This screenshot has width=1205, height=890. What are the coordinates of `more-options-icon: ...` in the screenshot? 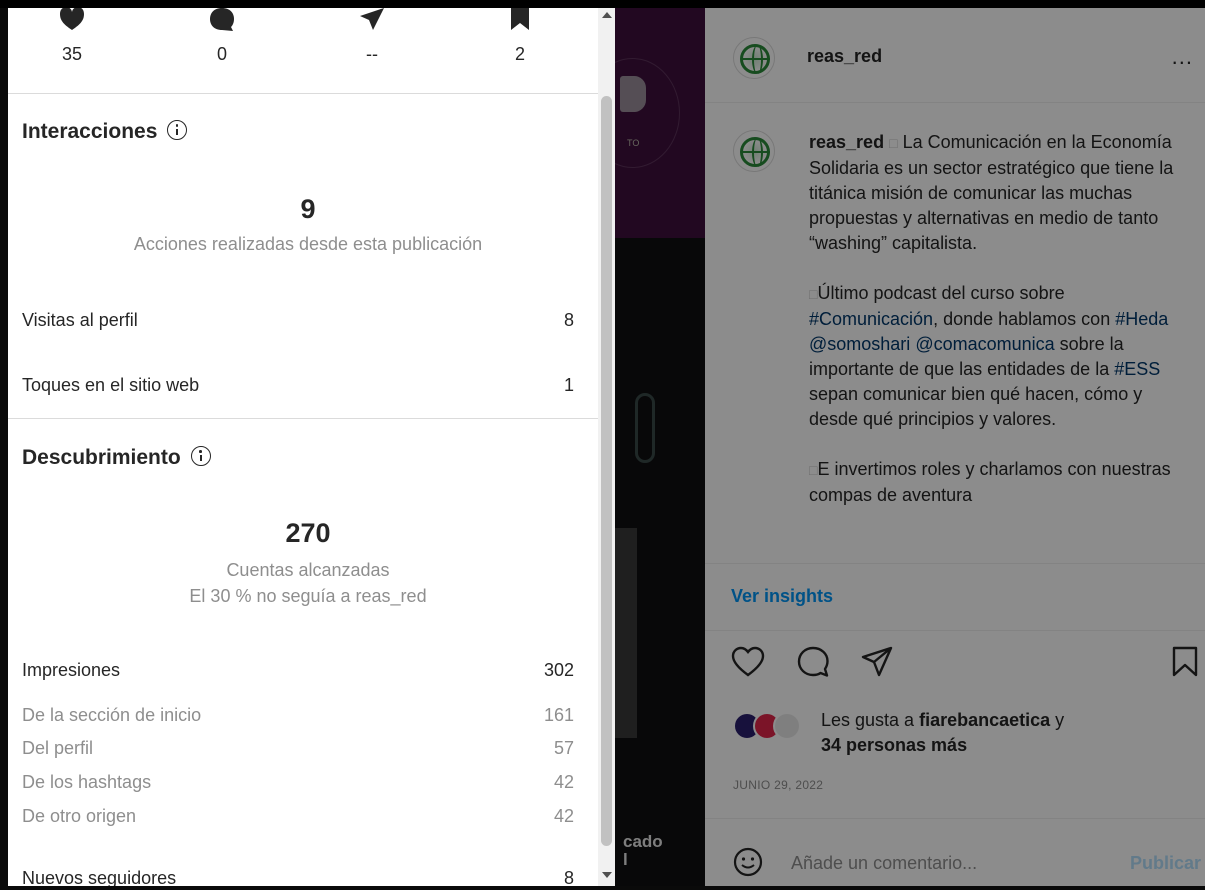 It's located at (1182, 57).